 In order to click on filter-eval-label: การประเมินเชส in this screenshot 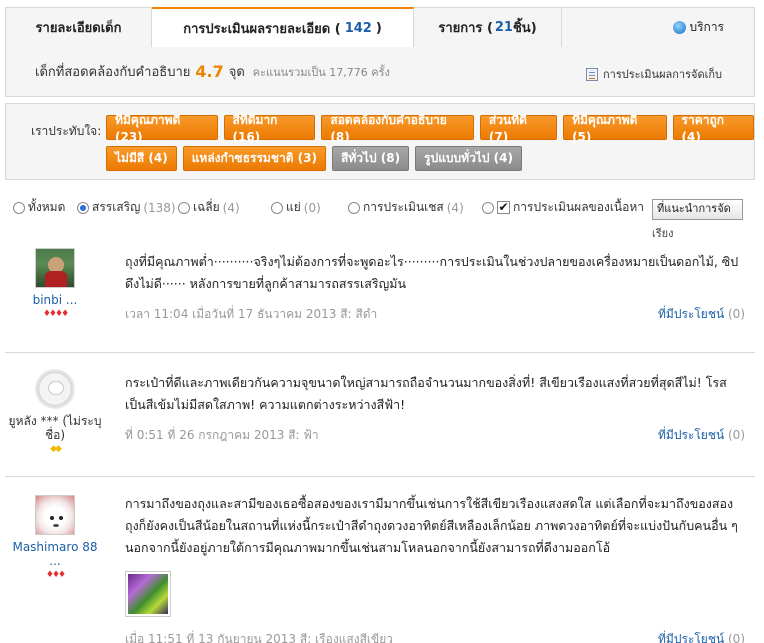, I will do `click(403, 207)`.